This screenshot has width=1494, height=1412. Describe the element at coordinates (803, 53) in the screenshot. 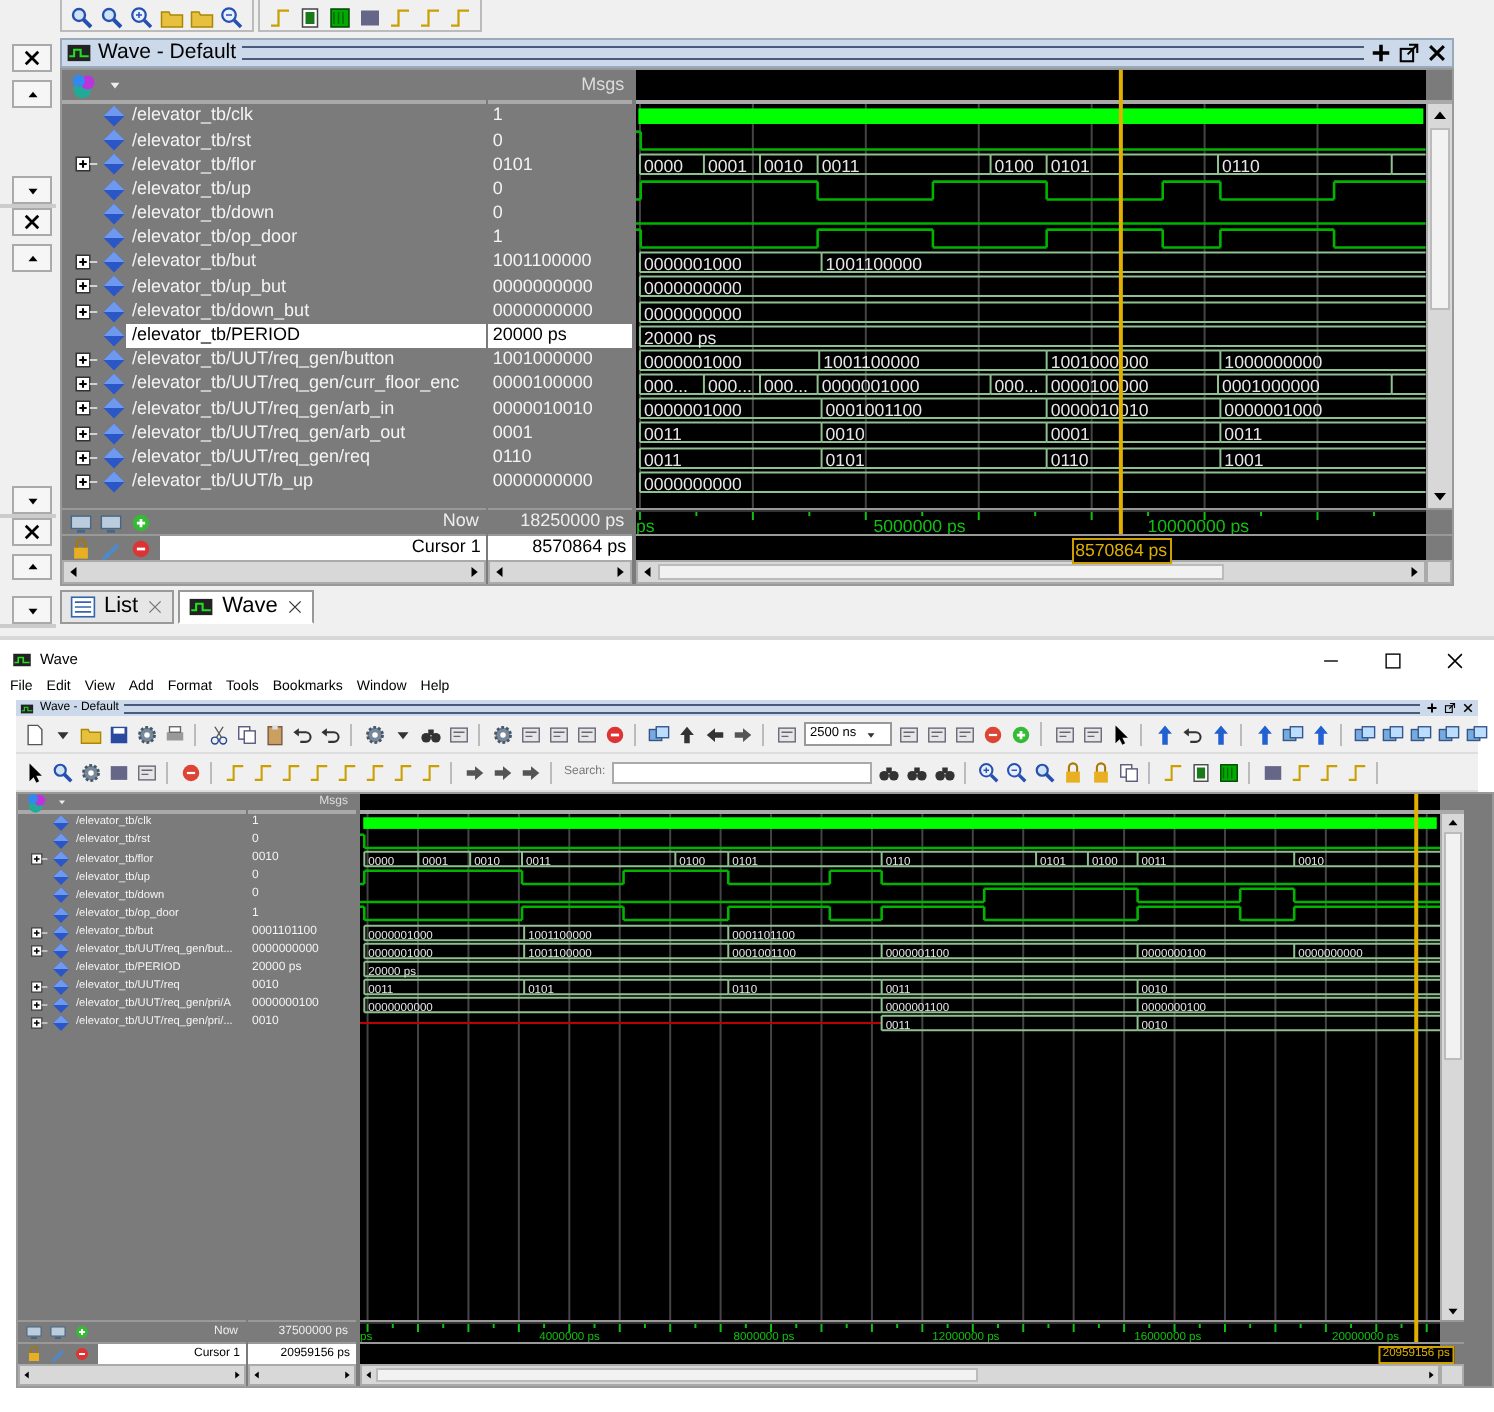

I see `title-bar-grip` at that location.